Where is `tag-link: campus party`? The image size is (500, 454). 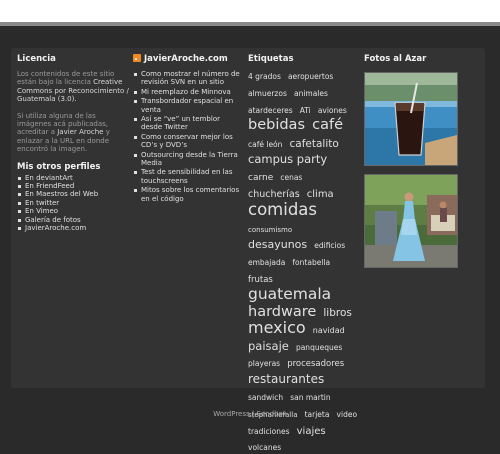
tag-link: campus party is located at coordinates (287, 159).